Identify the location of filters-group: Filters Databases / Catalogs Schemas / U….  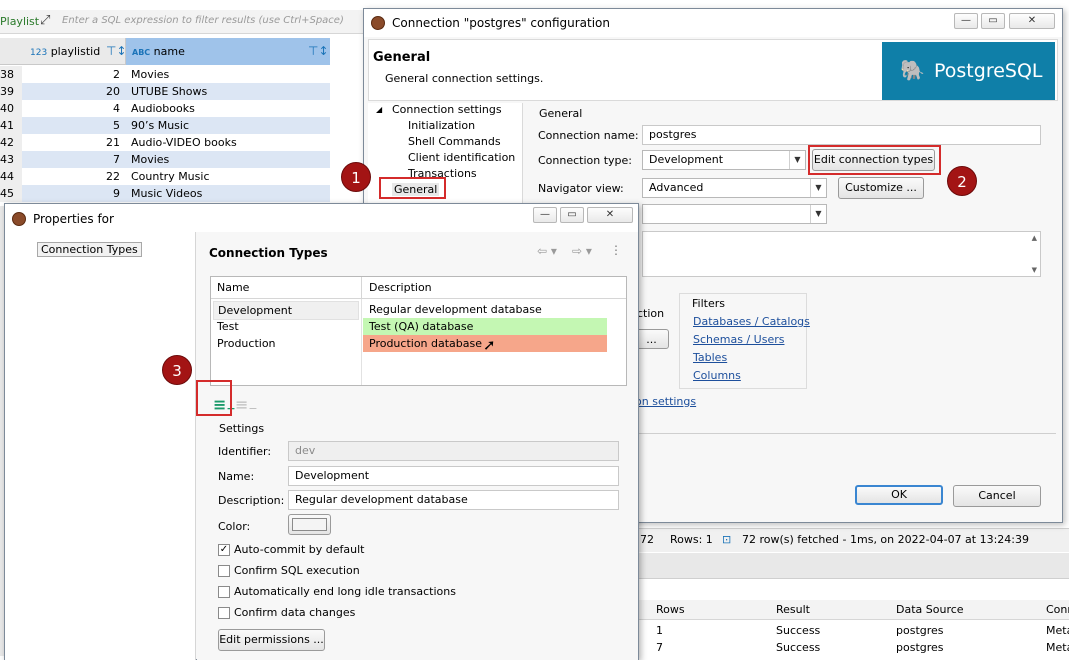
(744, 341).